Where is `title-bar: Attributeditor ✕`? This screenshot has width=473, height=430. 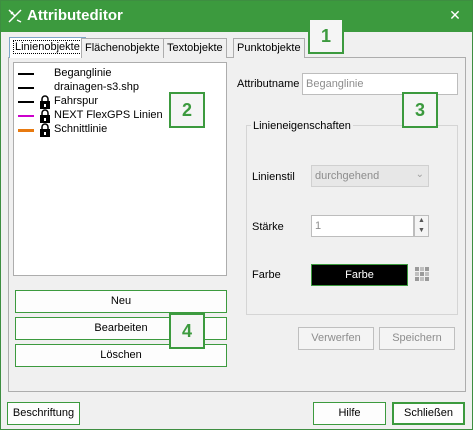
title-bar: Attributeditor ✕ is located at coordinates (236, 16).